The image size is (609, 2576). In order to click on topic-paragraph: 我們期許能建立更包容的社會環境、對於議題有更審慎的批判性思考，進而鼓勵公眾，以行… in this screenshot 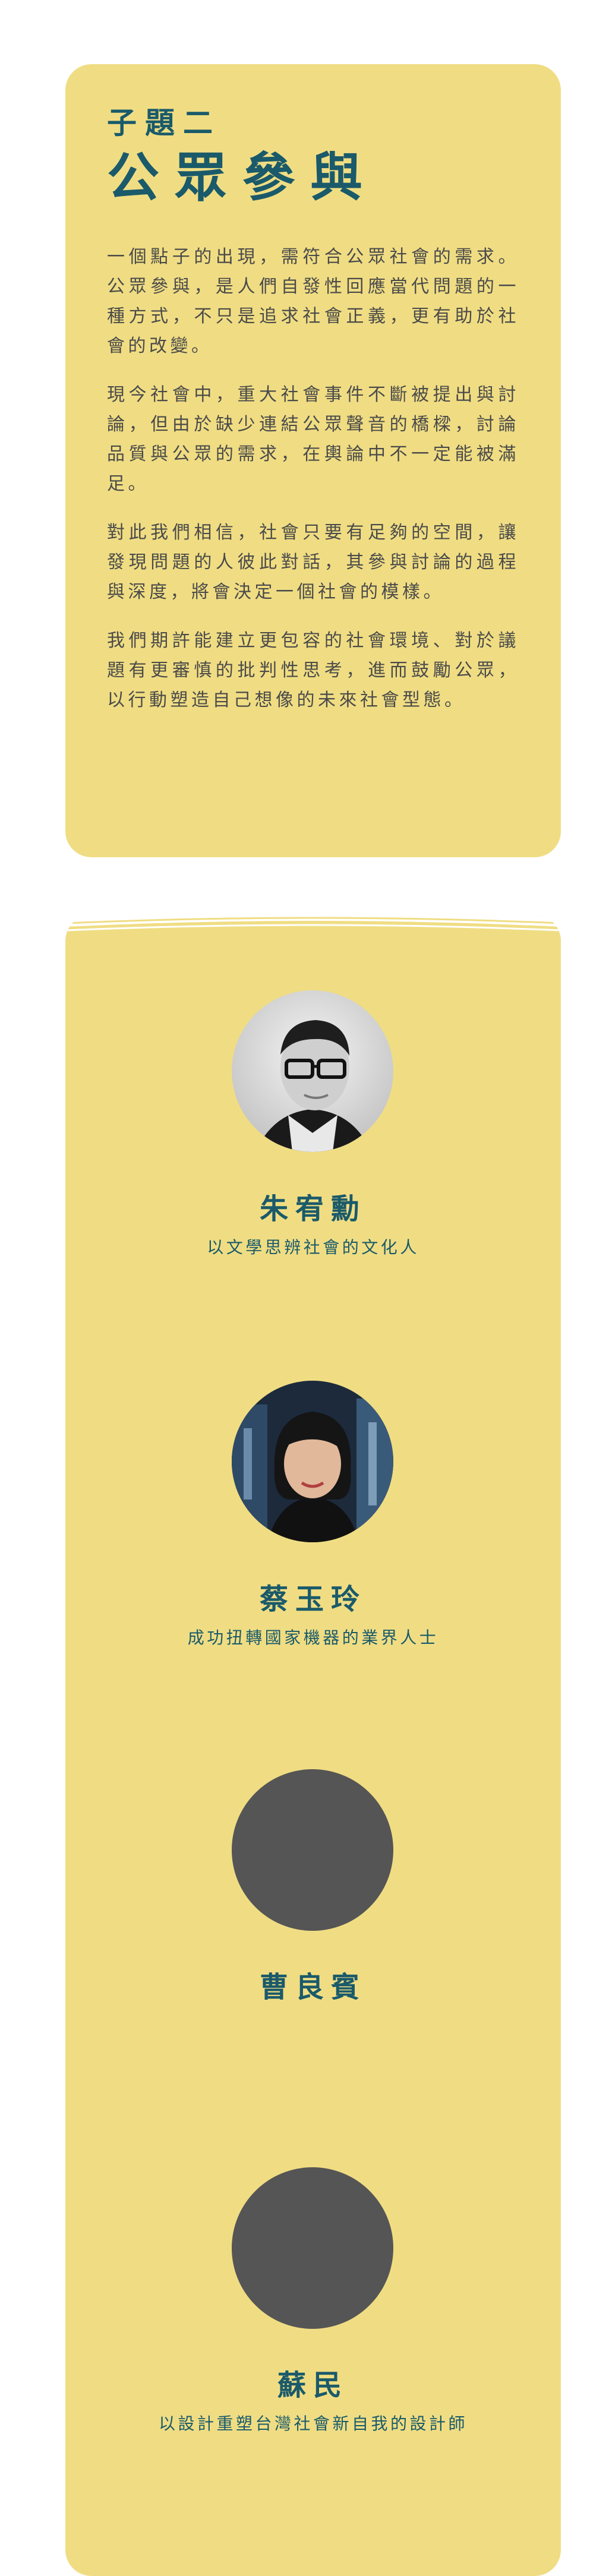, I will do `click(313, 670)`.